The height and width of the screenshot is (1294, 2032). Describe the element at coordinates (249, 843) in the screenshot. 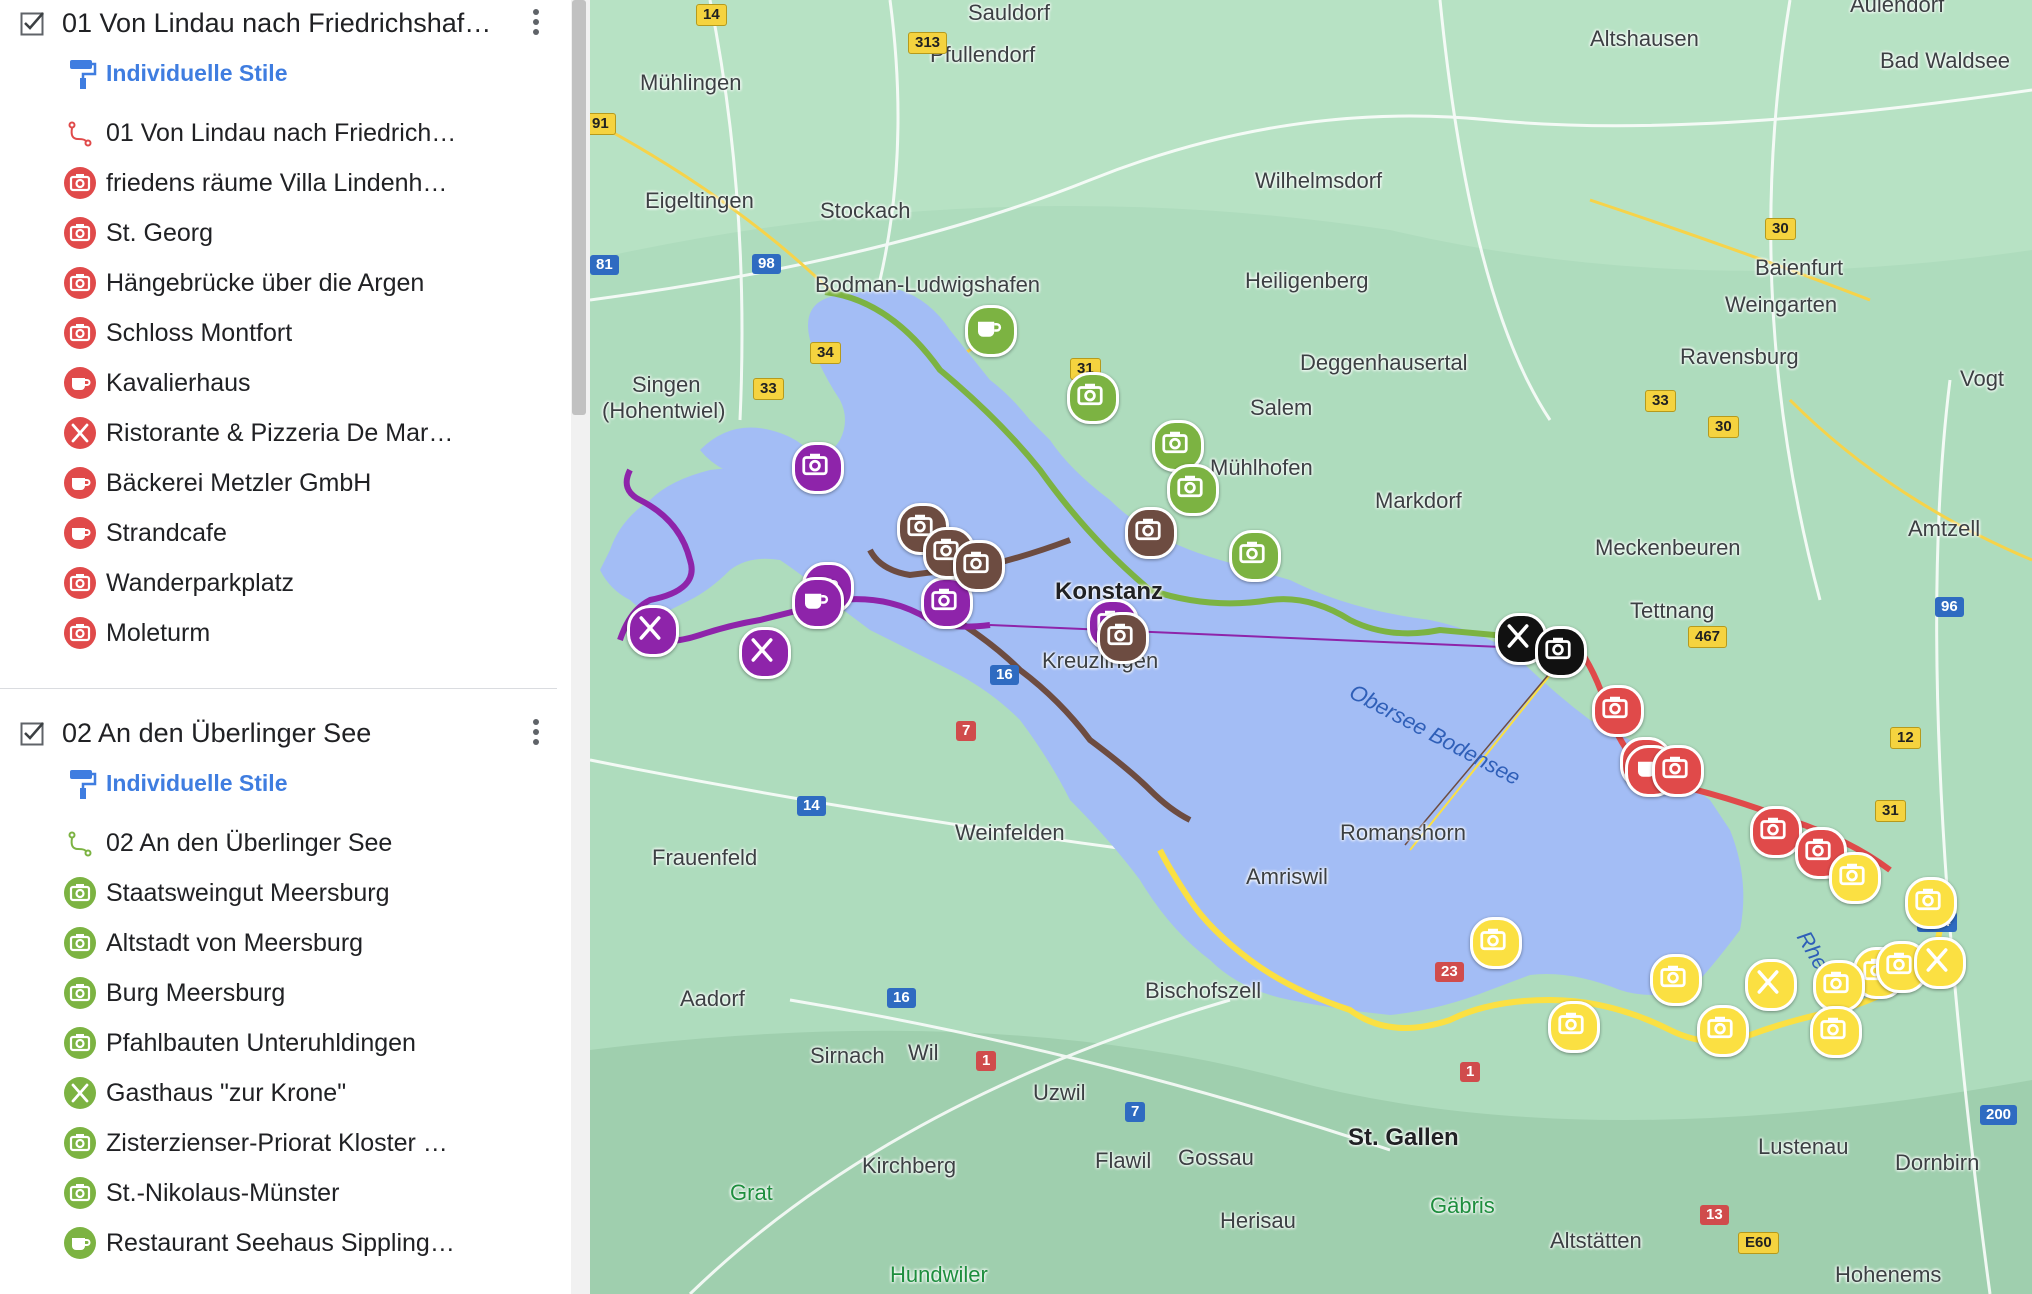

I see `list-item-label: 02 An den Überlinger See` at that location.